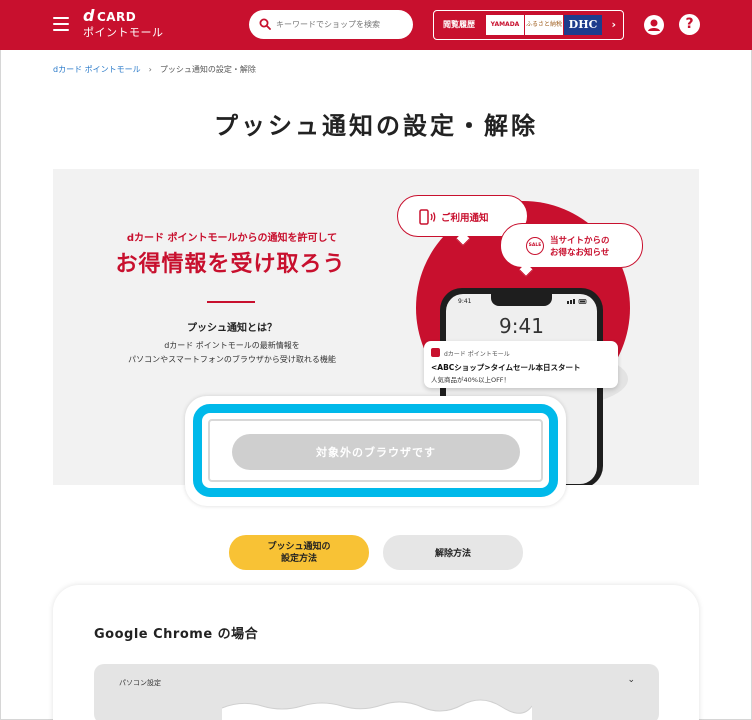 This screenshot has height=720, width=752. I want to click on history-thumb-dhc: DHC, so click(583, 25).